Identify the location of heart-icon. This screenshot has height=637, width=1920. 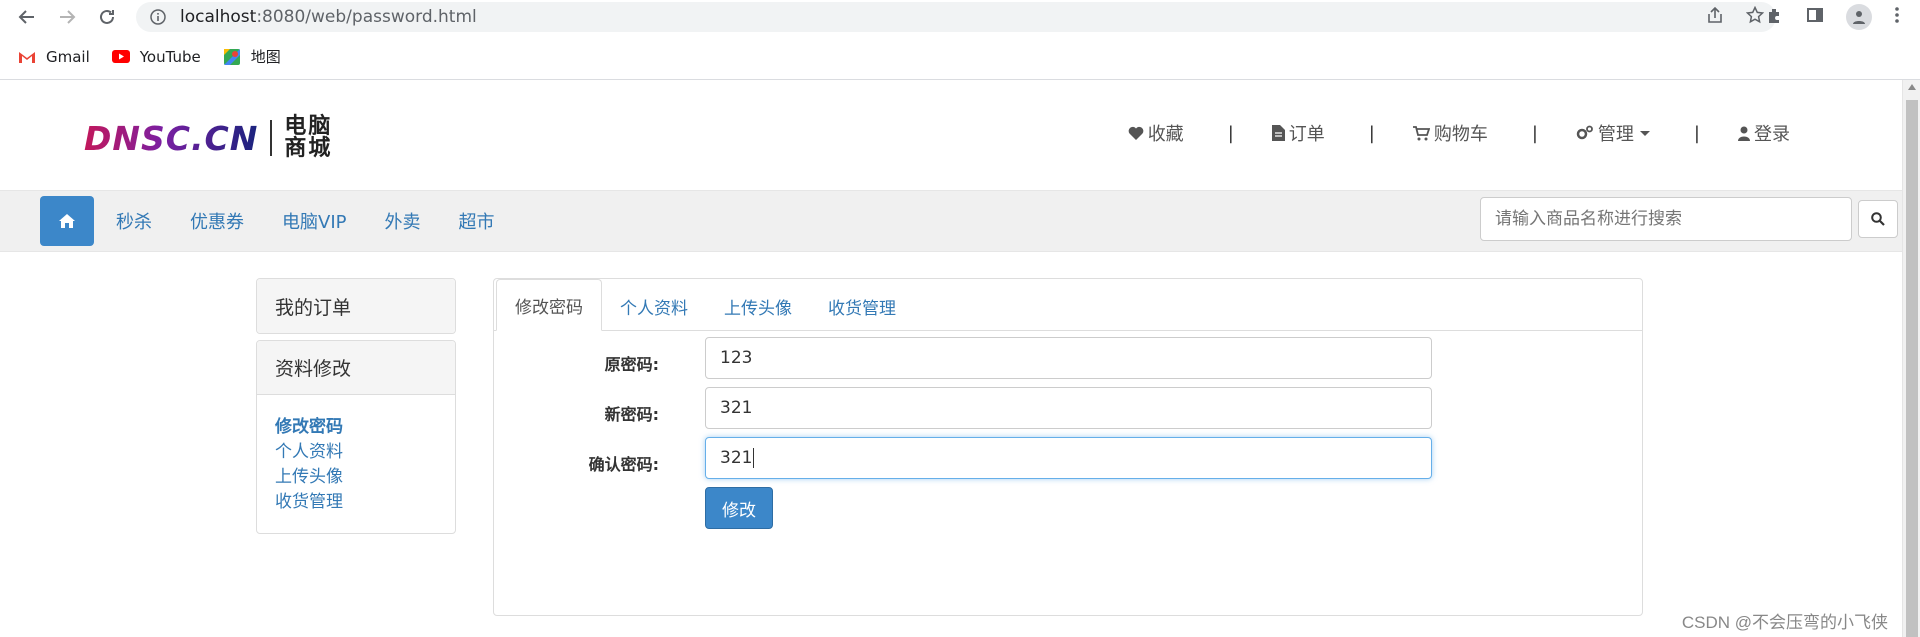
(1136, 133).